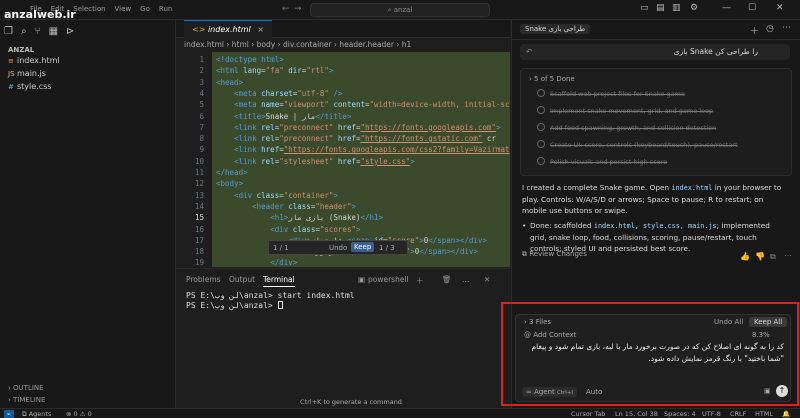 The image size is (800, 418). What do you see at coordinates (550, 392) in the screenshot?
I see `agent-mode-select: ∞ Agent Ctrl+I` at bounding box center [550, 392].